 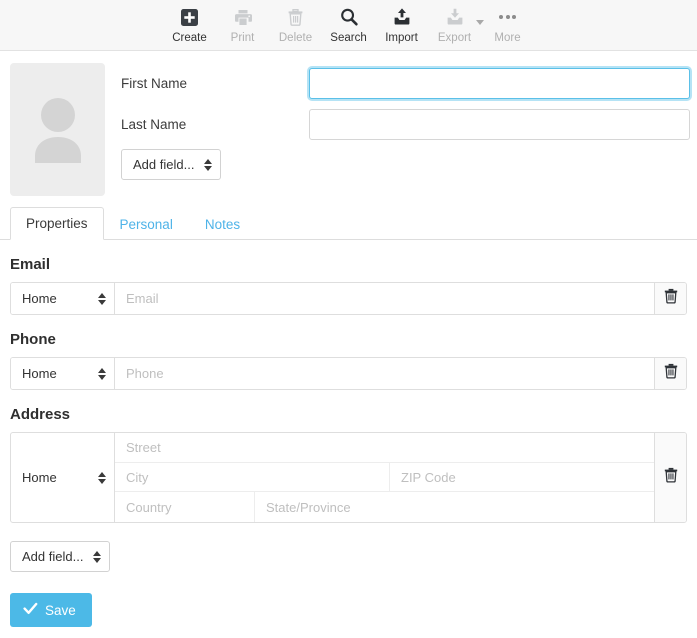 I want to click on address-type-value: Home, so click(x=39, y=477).